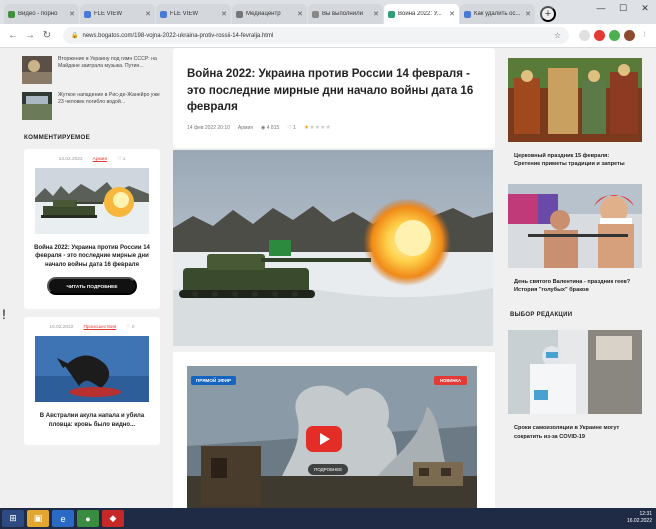  Describe the element at coordinates (63, 518) in the screenshot. I see `ie-icon: e` at that location.